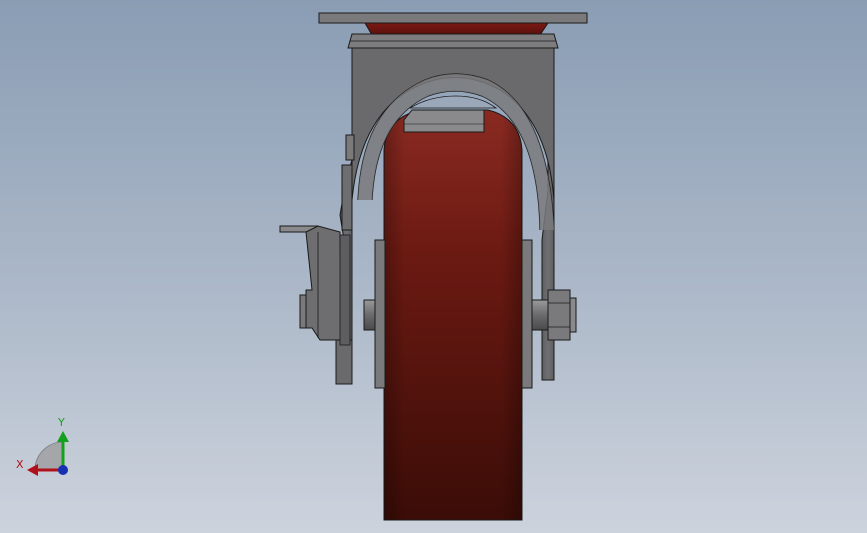  What do you see at coordinates (453, 41) in the screenshot?
I see `swivel-head` at bounding box center [453, 41].